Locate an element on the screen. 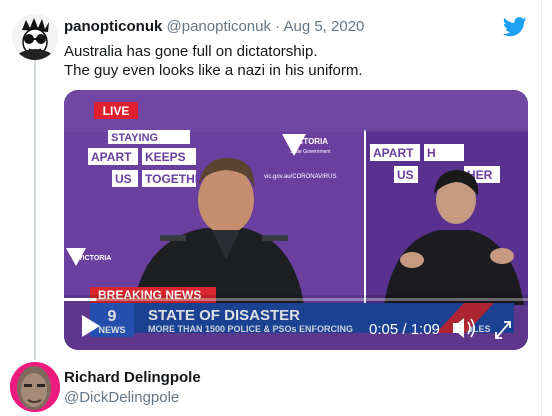 This screenshot has height=416, width=552. display-name: panopticonuk is located at coordinates (113, 26).